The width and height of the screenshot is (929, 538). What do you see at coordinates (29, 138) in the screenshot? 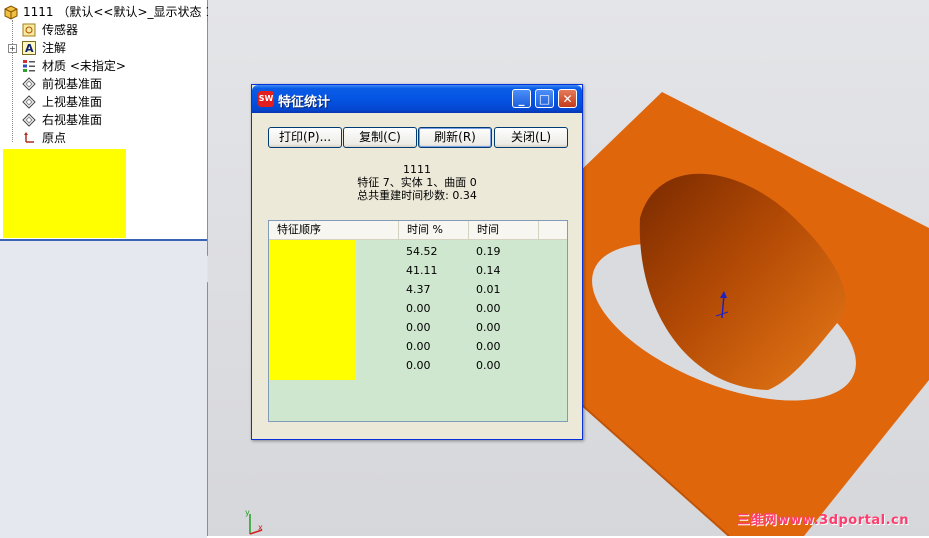
I see `origin-icon` at bounding box center [29, 138].